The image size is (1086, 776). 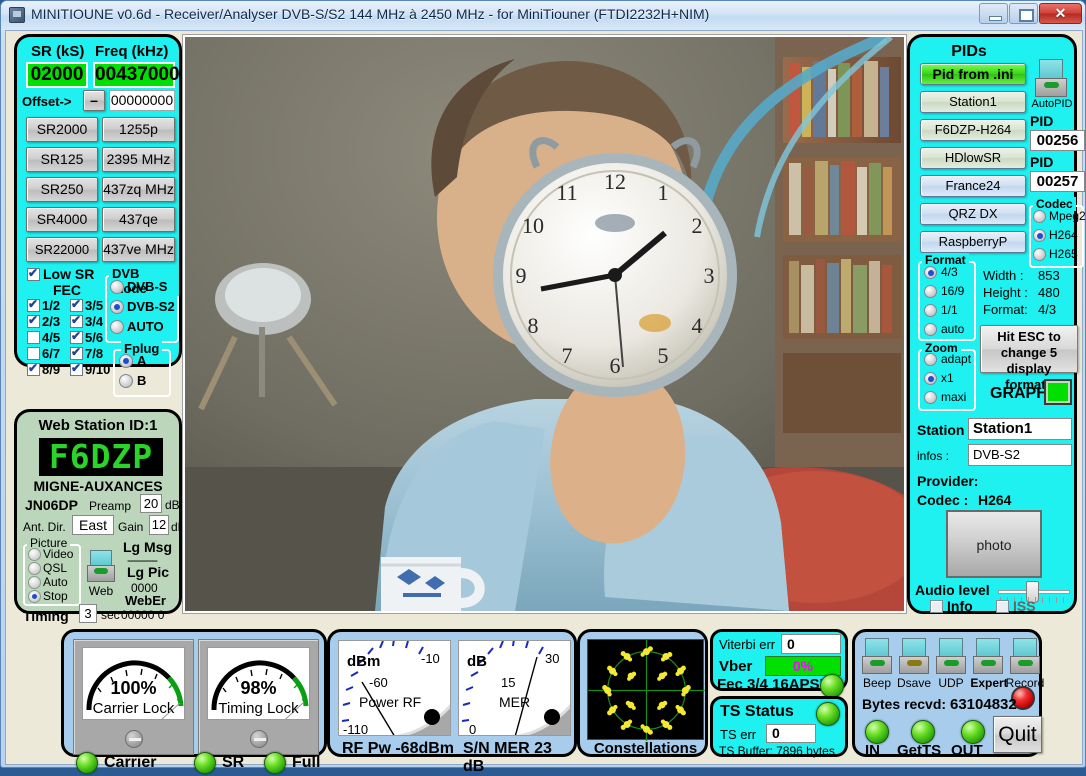 I want to click on sr-preset-4: SR22000, so click(x=62, y=249).